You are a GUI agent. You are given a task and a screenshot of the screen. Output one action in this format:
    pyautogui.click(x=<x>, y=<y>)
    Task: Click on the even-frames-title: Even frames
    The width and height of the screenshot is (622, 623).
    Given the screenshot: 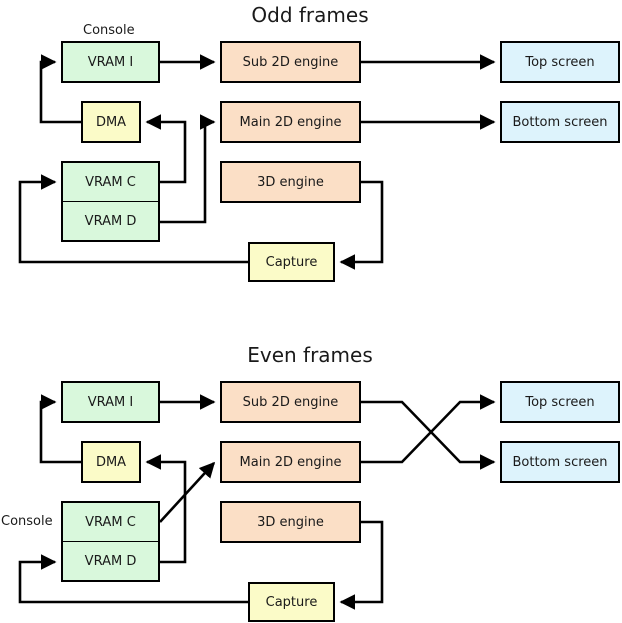 What is the action you would take?
    pyautogui.click(x=310, y=355)
    